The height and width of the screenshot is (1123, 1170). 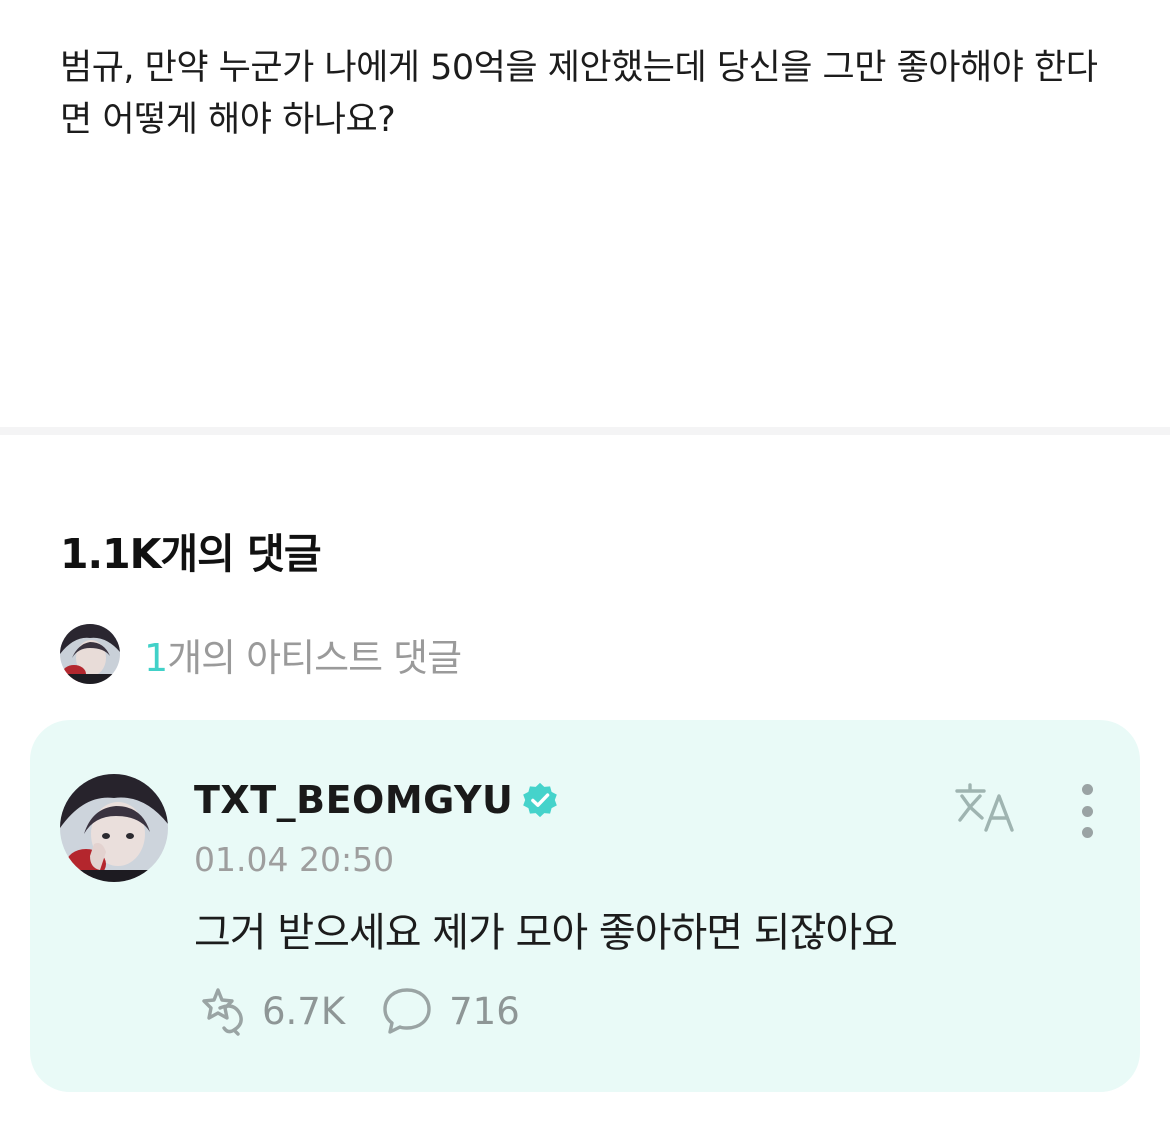 I want to click on comment-bubble-icon, so click(x=407, y=1011).